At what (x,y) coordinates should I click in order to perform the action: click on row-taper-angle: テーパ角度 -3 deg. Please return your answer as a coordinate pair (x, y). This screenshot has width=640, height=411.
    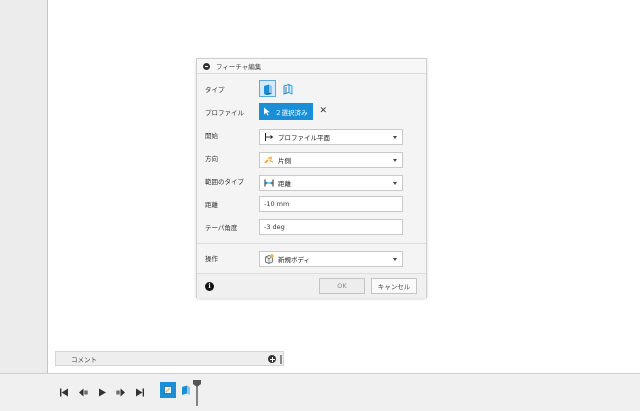
    Looking at the image, I should click on (311, 227).